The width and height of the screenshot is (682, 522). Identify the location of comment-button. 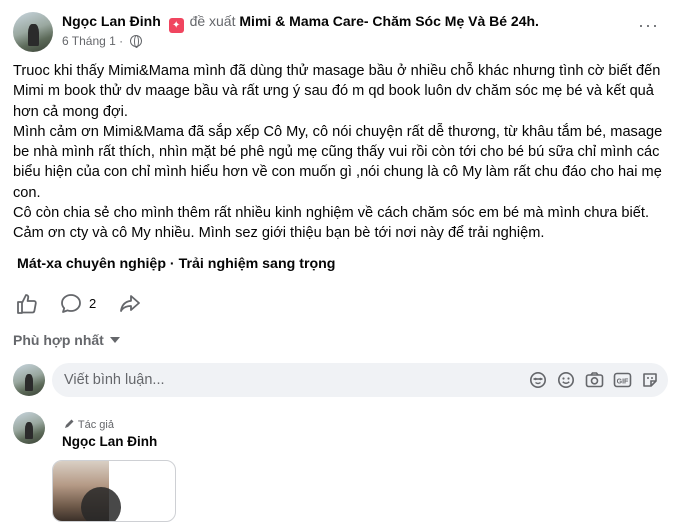
(71, 306).